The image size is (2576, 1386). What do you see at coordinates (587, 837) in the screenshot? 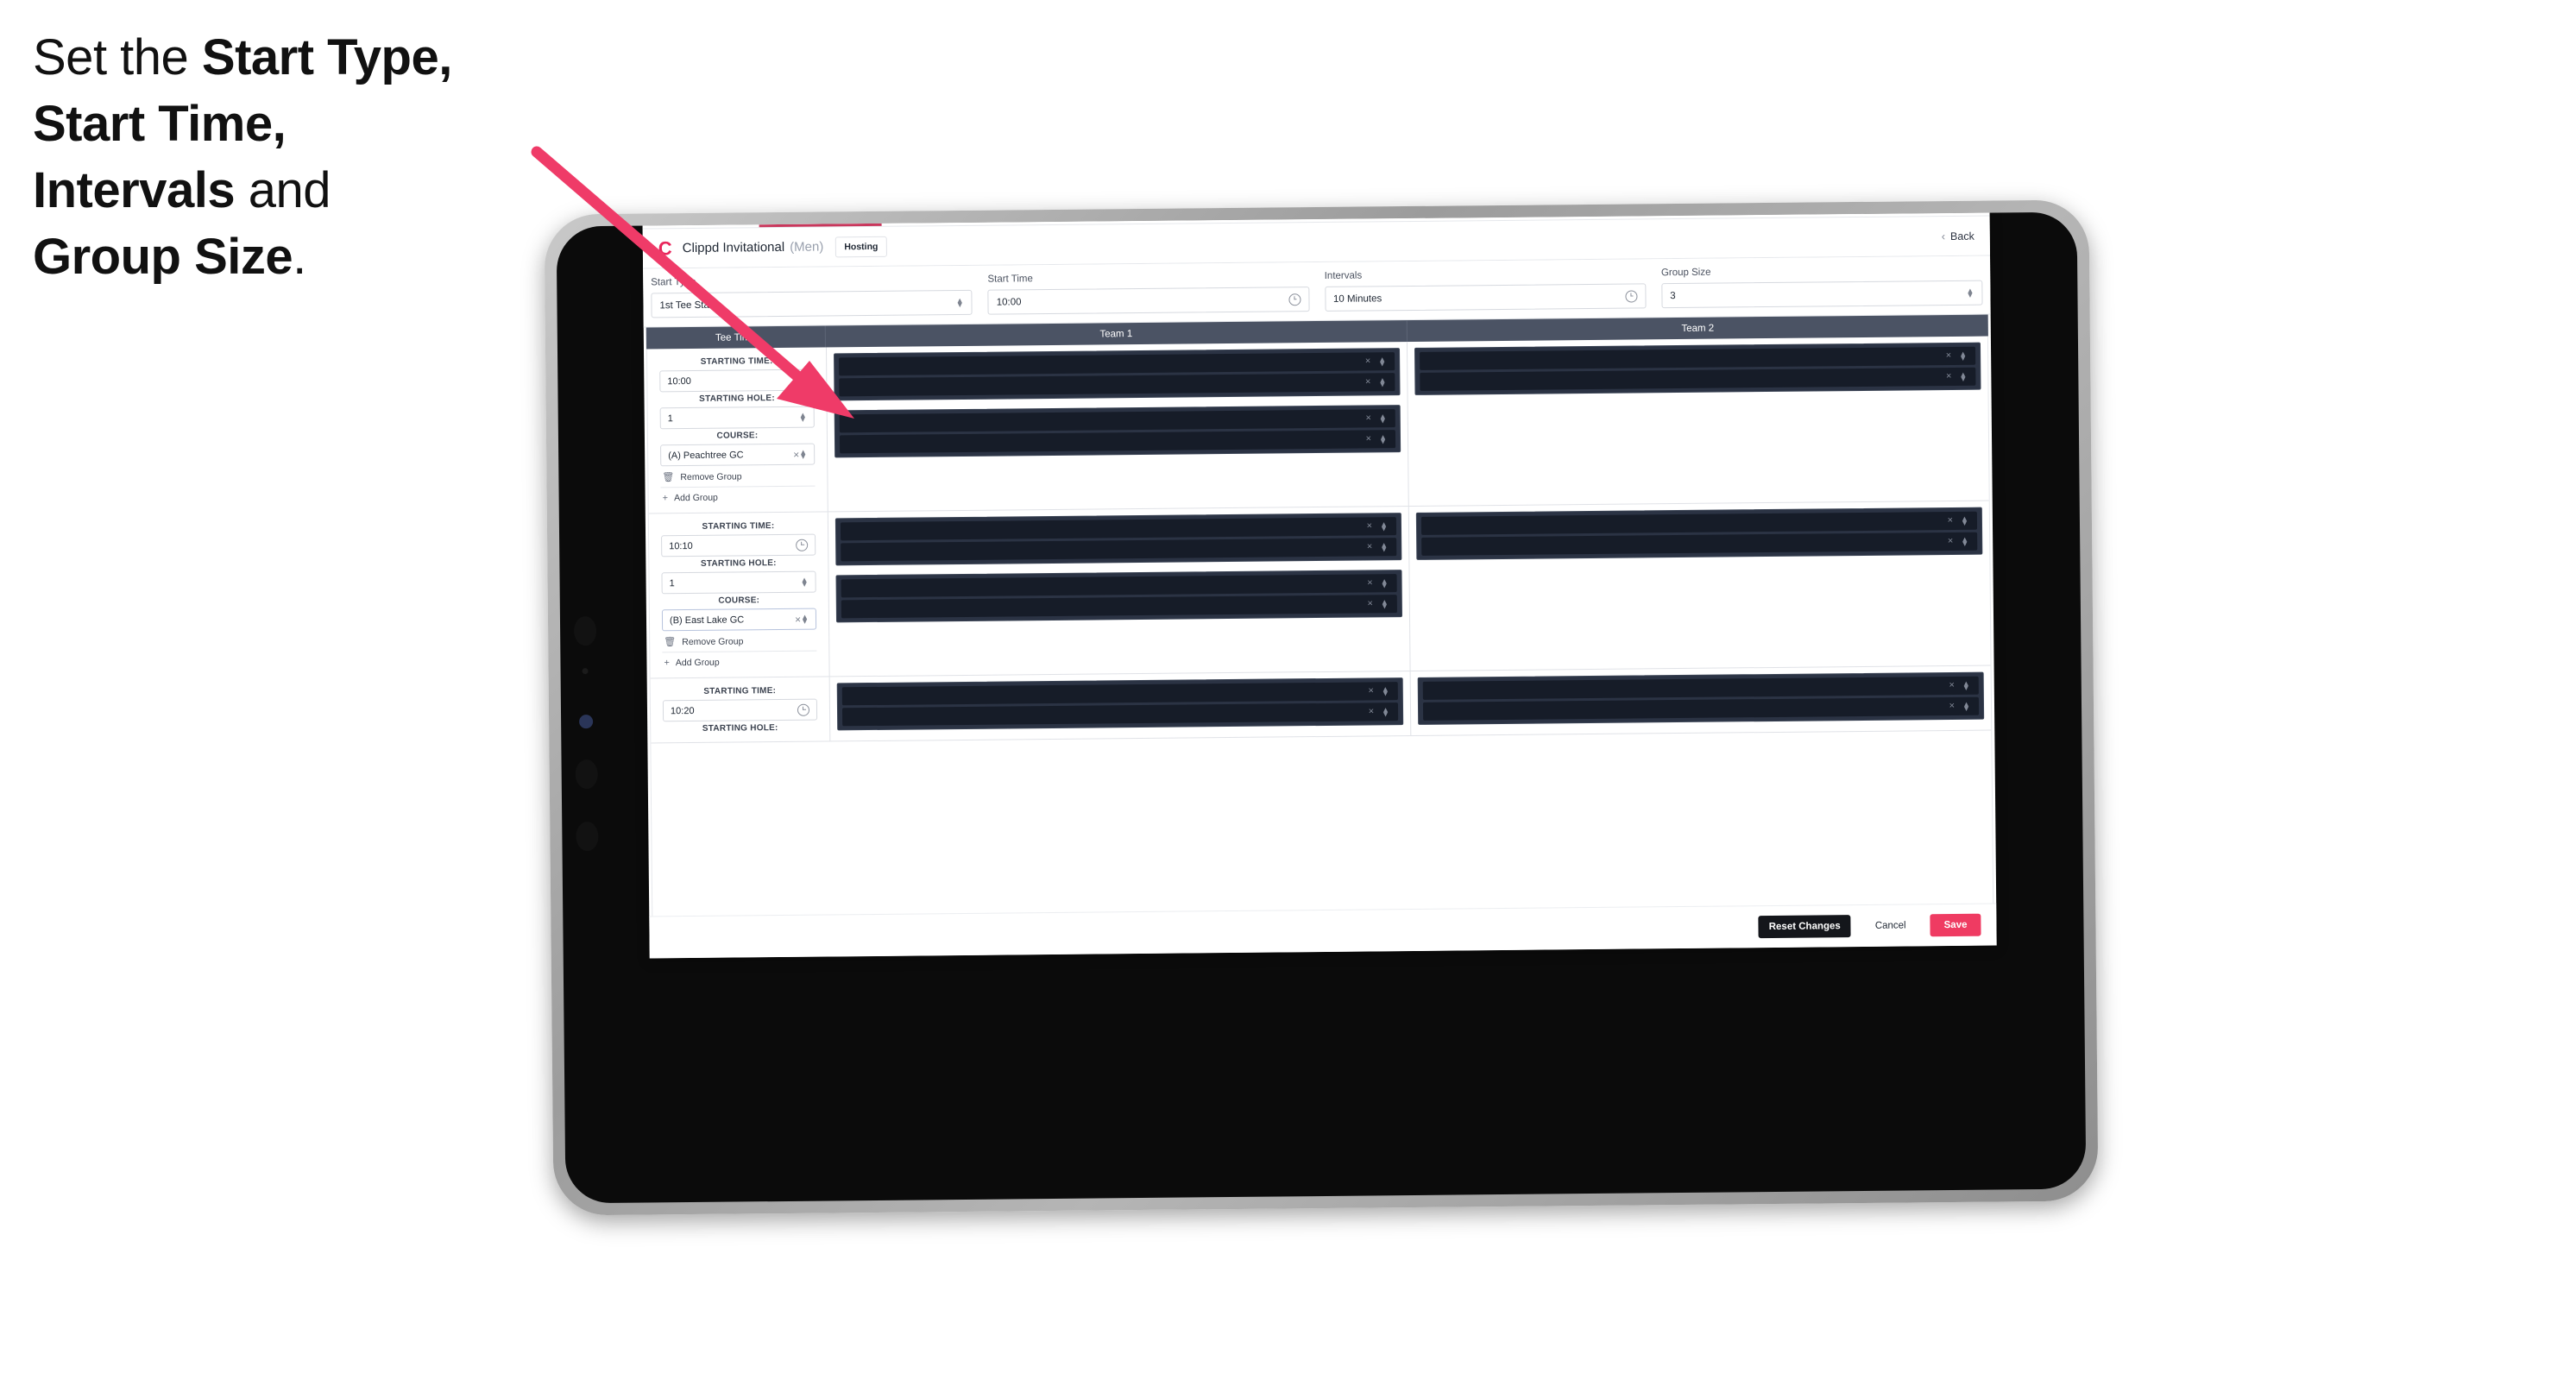
I see `camera-dot-3-icon` at bounding box center [587, 837].